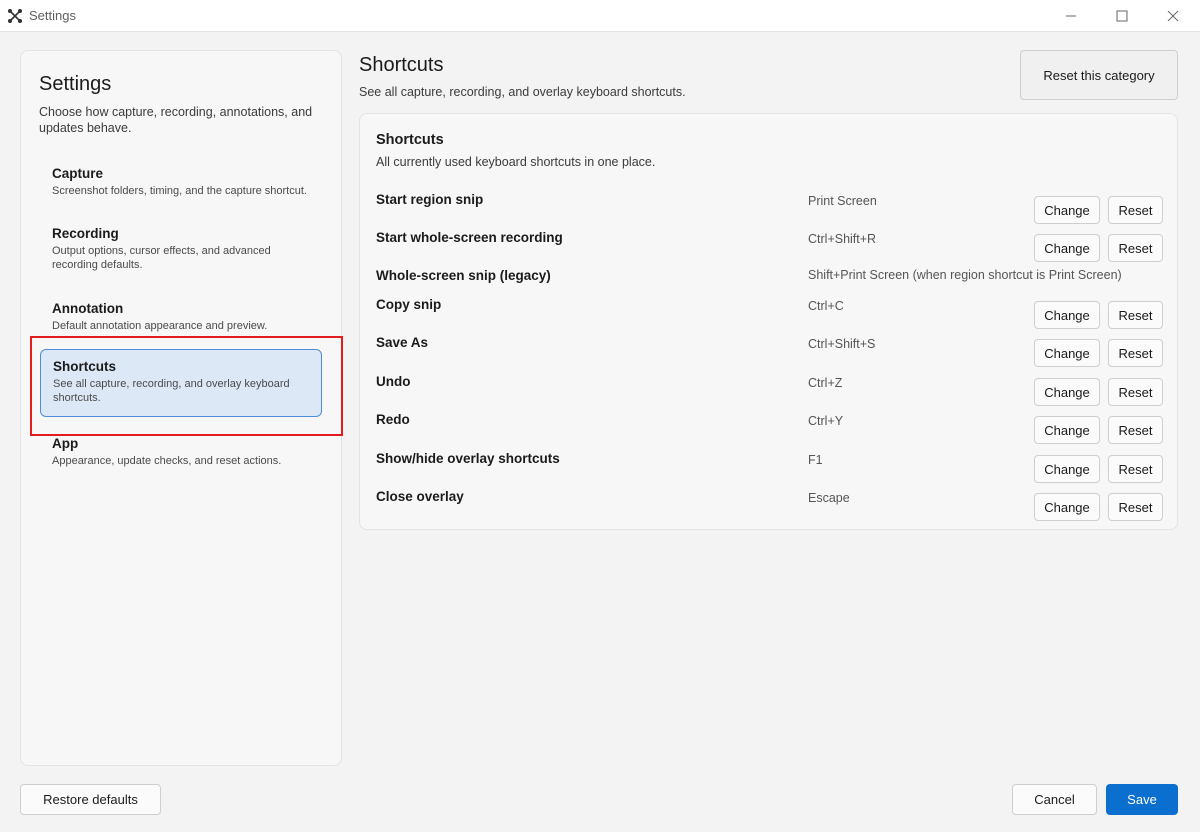 The image size is (1200, 832). Describe the element at coordinates (768, 351) in the screenshot. I see `shortcut-row-save-as: Save As Ctrl+Shift+S Change Reset` at that location.